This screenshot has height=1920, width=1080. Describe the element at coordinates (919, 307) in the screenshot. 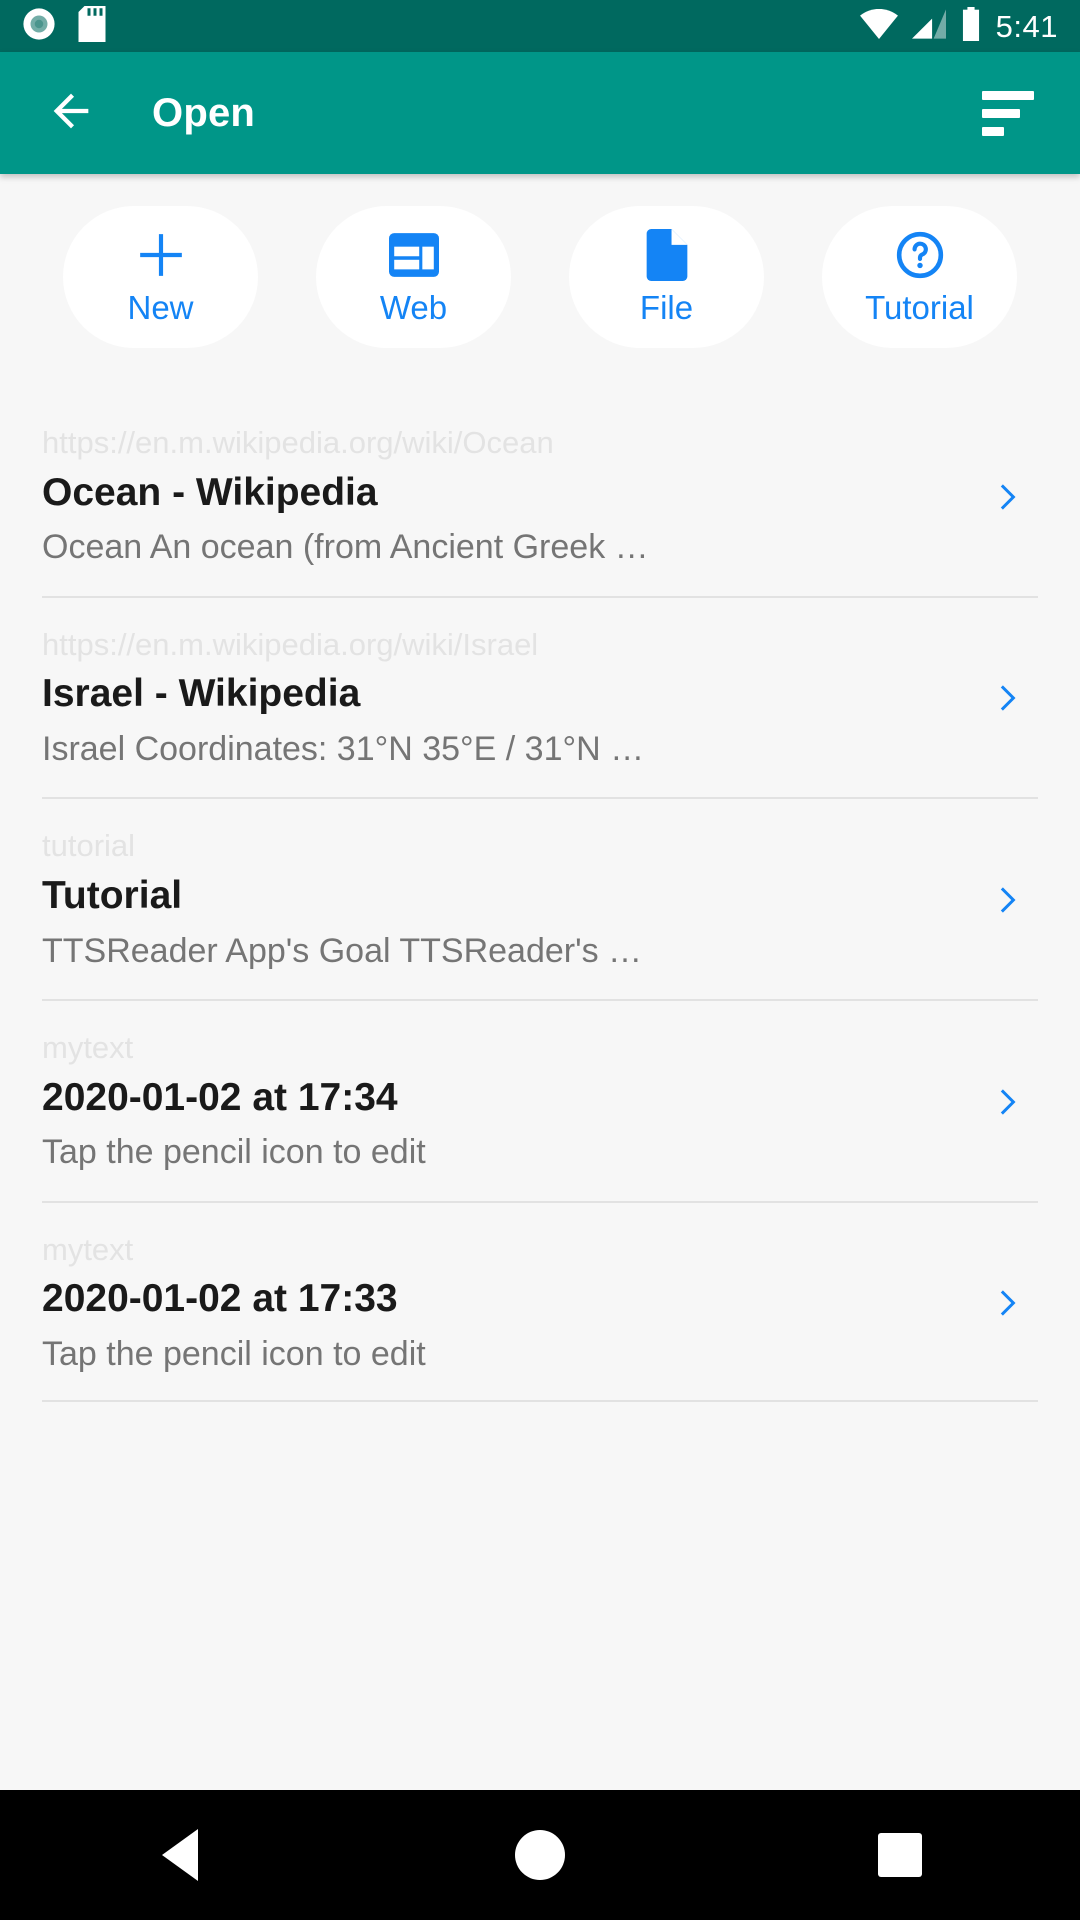

I see `quick-action-tutorial-label: Tutorial` at that location.